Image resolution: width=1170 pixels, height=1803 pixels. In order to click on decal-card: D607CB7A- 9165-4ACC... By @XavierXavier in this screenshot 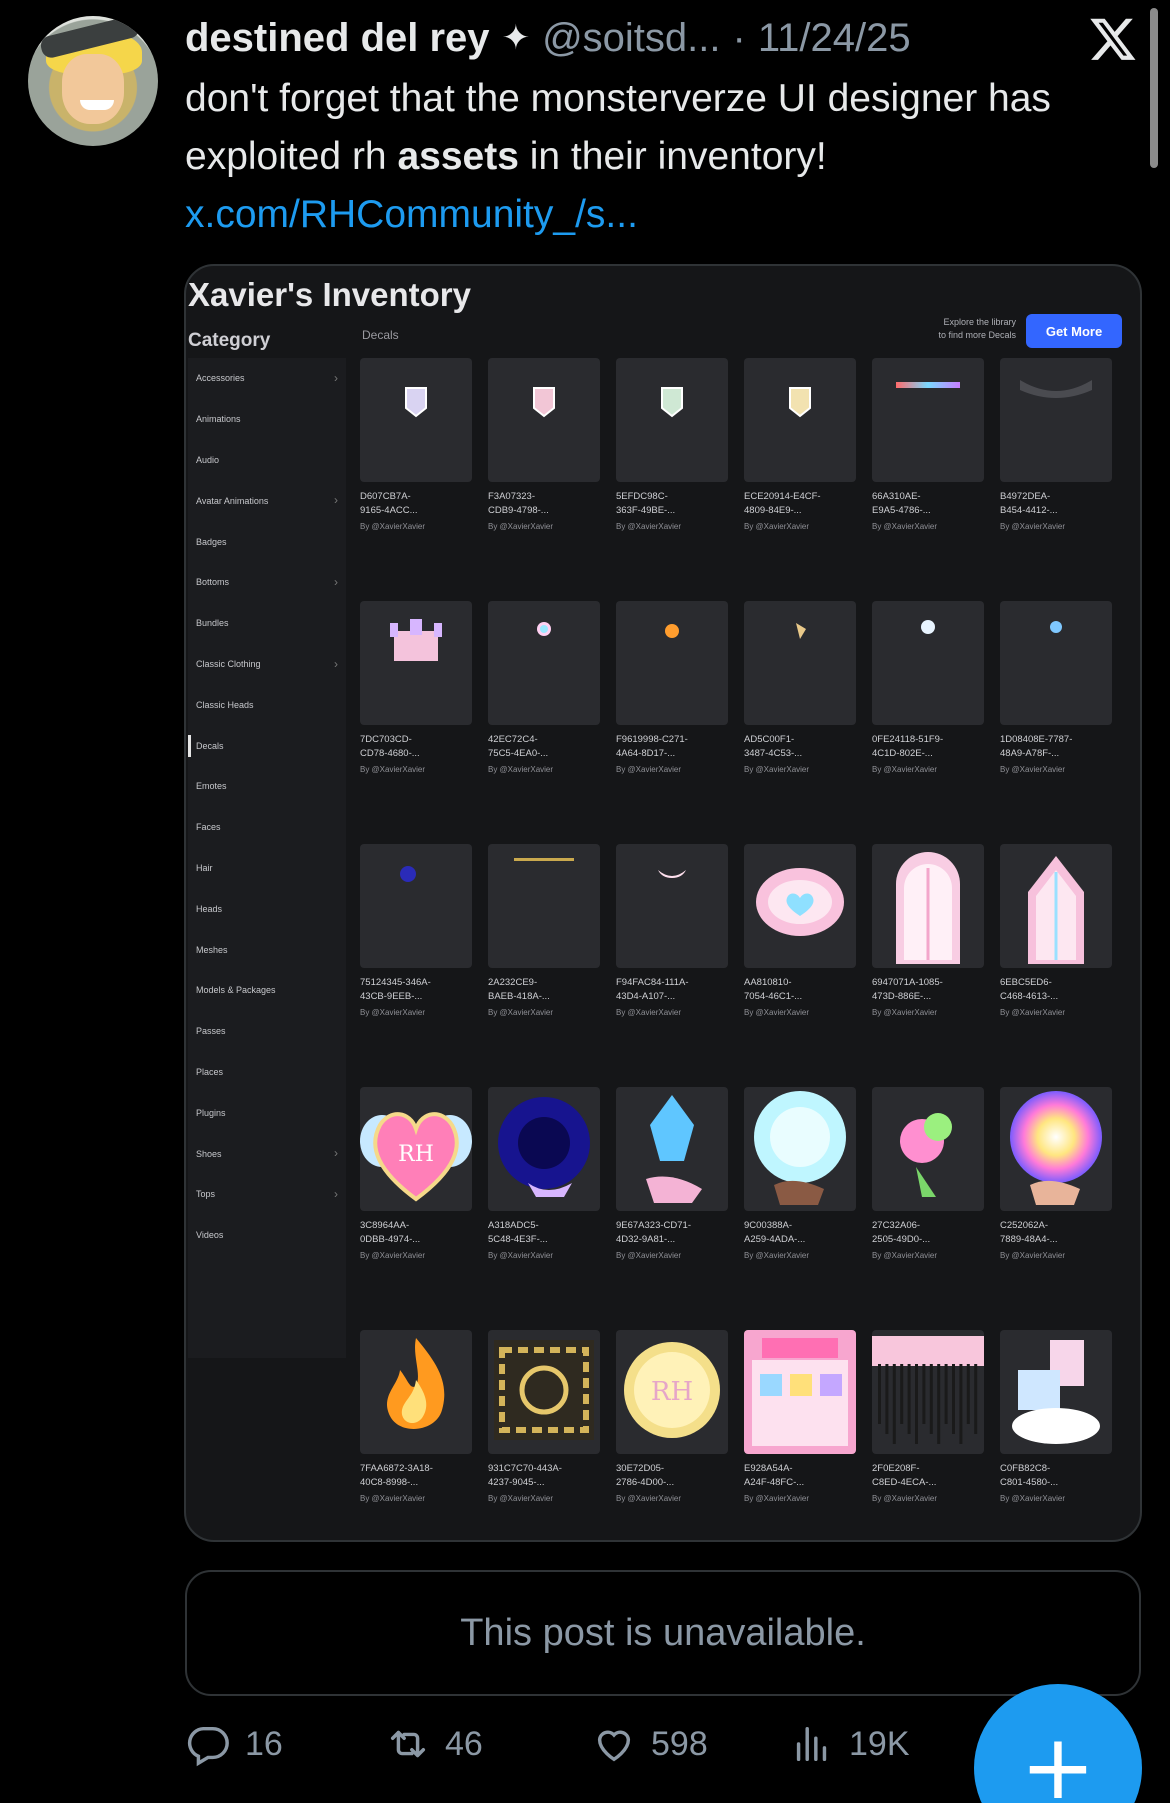, I will do `click(416, 479)`.